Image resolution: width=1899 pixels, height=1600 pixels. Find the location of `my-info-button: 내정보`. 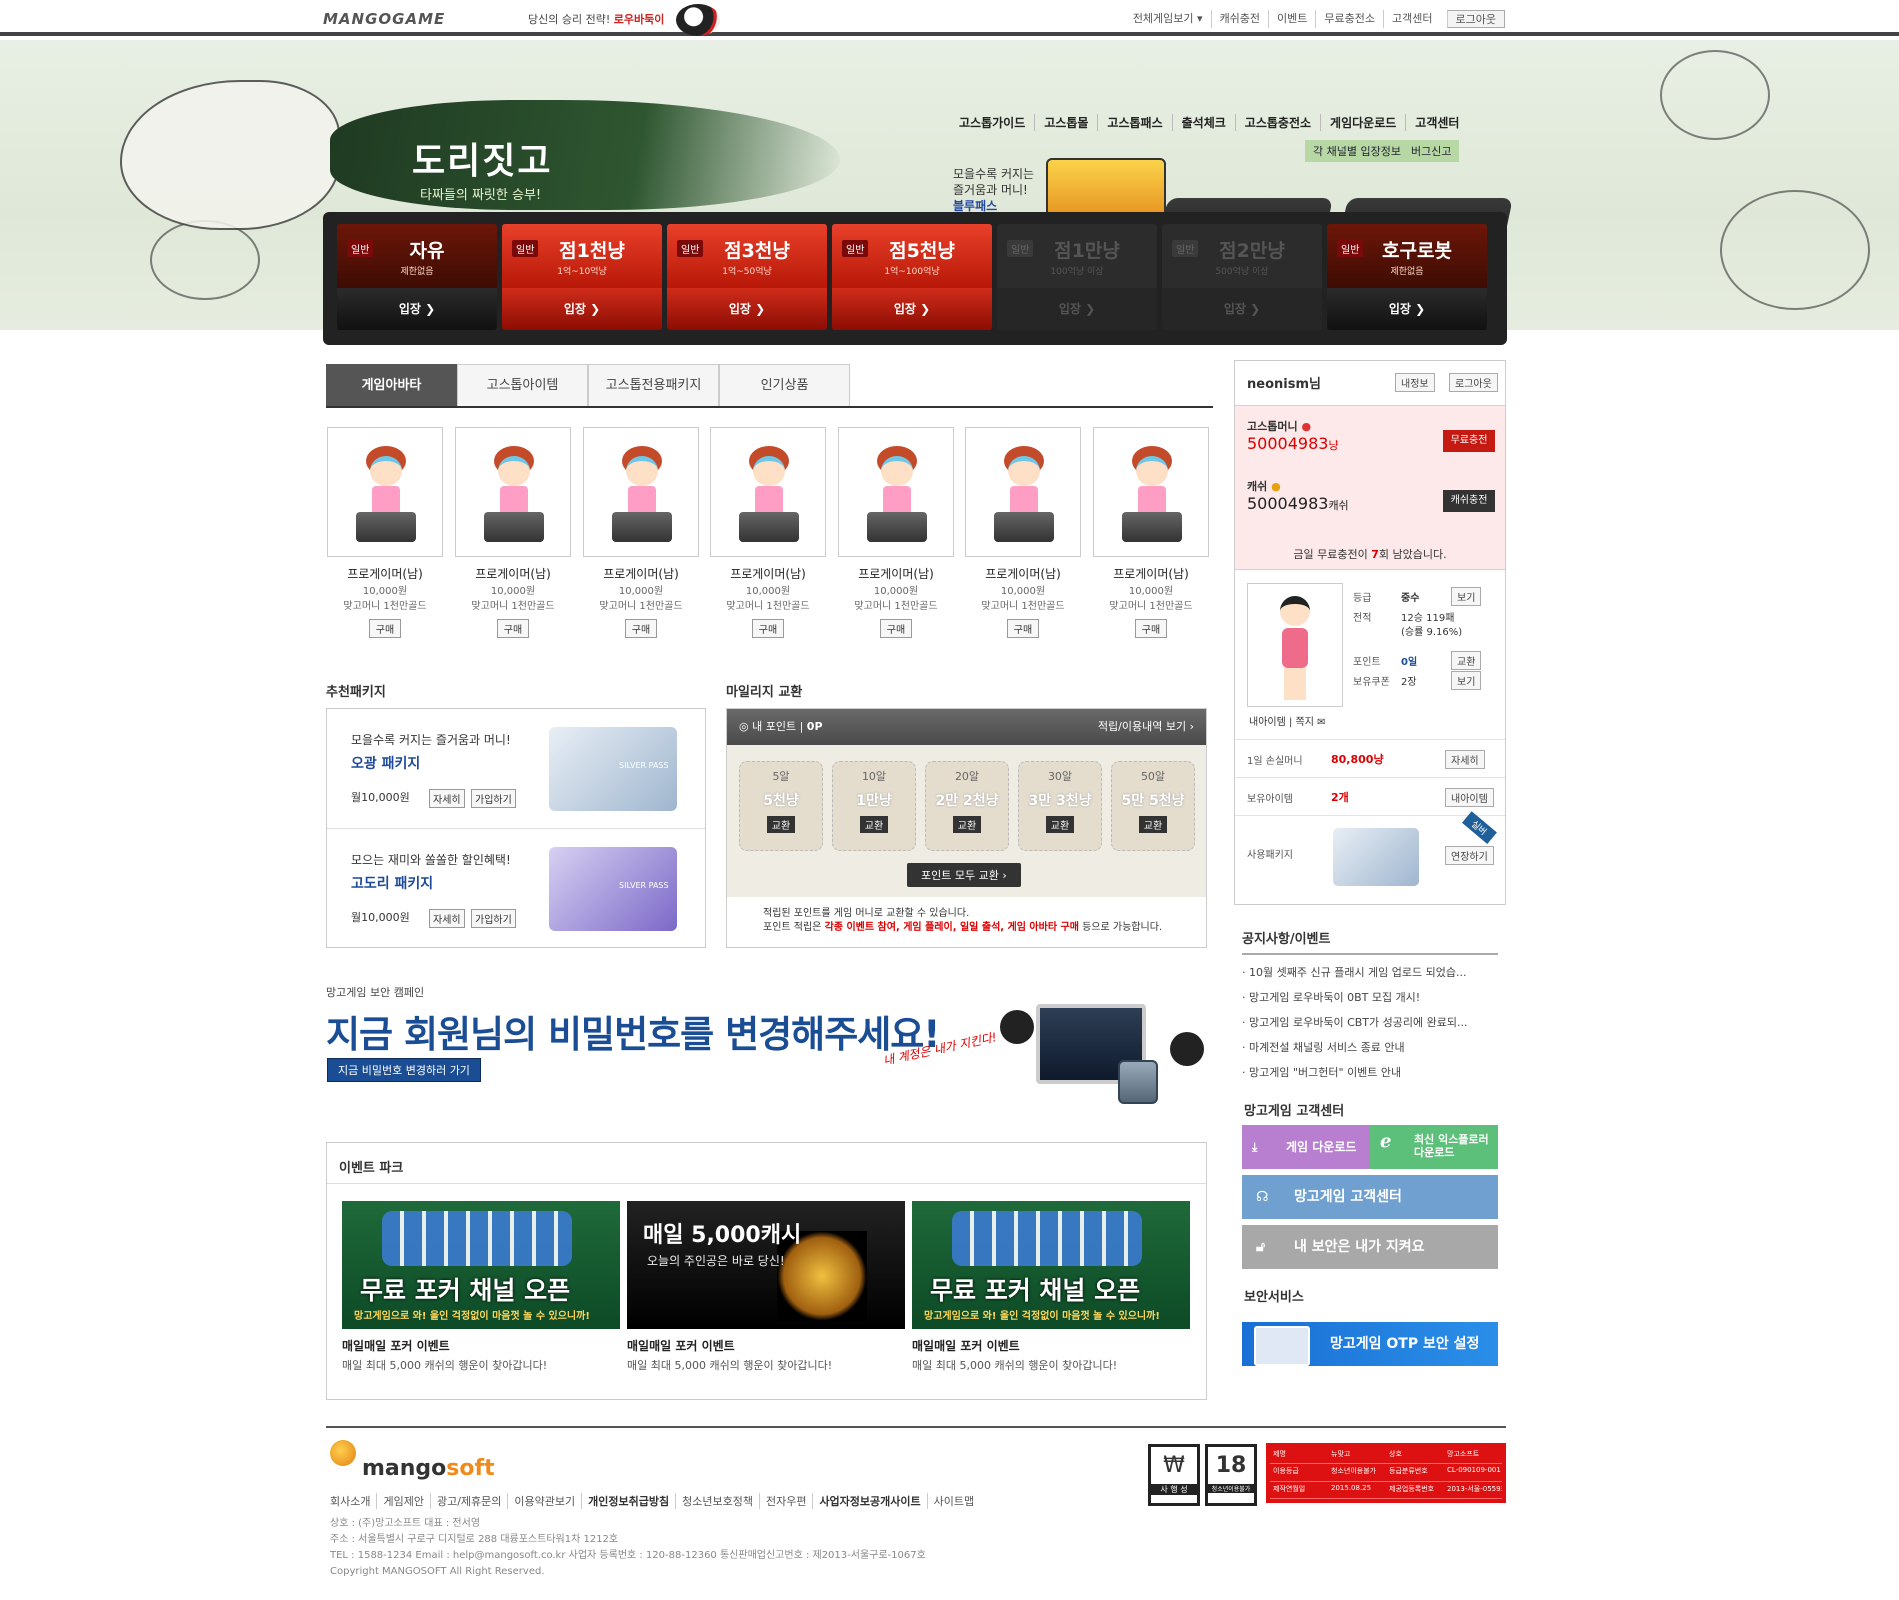

my-info-button: 내정보 is located at coordinates (1415, 382).